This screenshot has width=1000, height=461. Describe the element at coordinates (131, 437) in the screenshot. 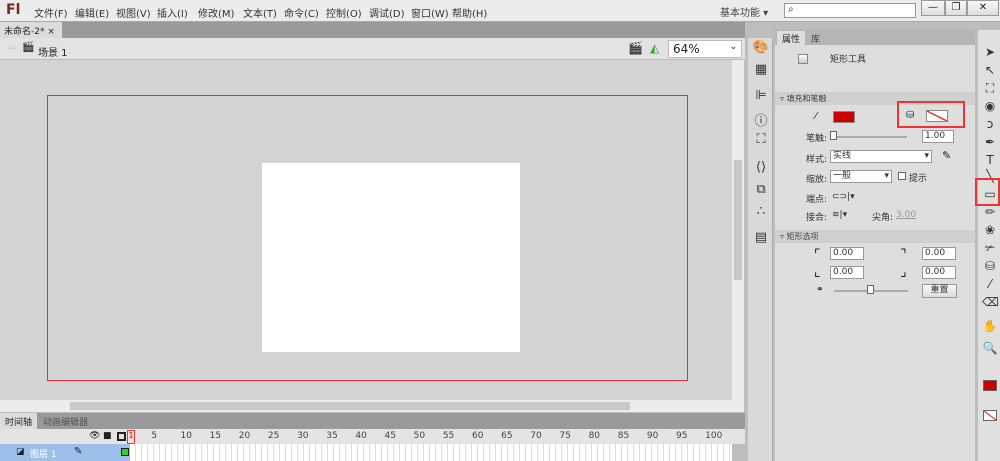

I see `playhead: 1` at that location.